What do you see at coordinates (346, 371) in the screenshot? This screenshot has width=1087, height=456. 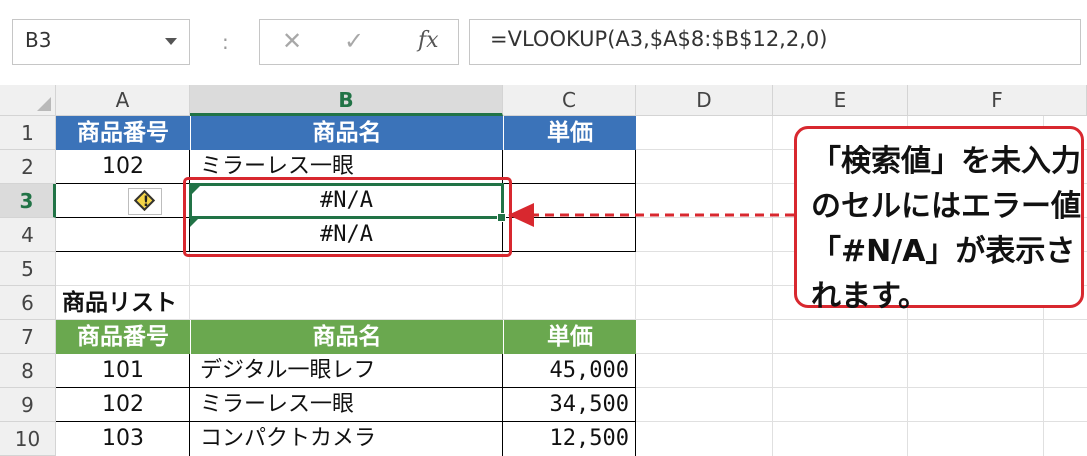 I see `cell-b8: デジタル一眼レフ` at bounding box center [346, 371].